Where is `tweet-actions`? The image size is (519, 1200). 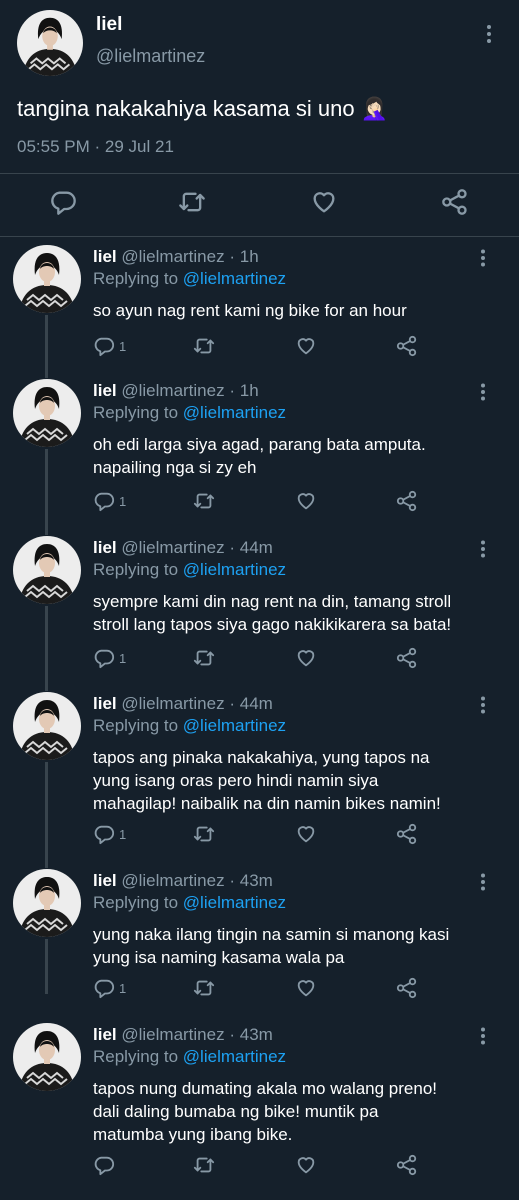
tweet-actions is located at coordinates (258, 1165).